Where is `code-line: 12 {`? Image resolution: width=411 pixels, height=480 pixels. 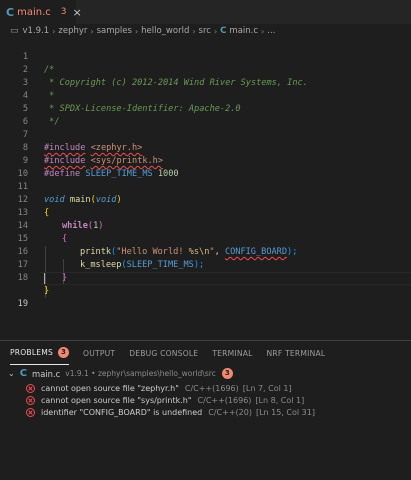
code-line: 12 { is located at coordinates (205, 199).